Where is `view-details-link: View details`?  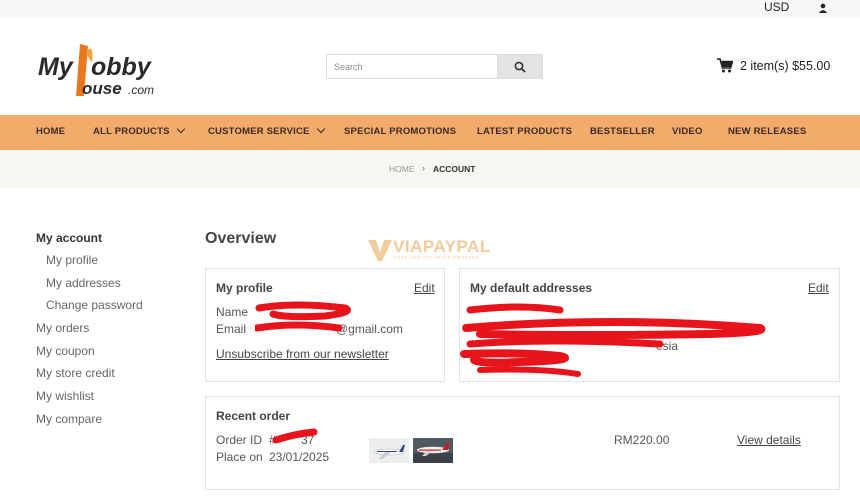
view-details-link: View details is located at coordinates (769, 440).